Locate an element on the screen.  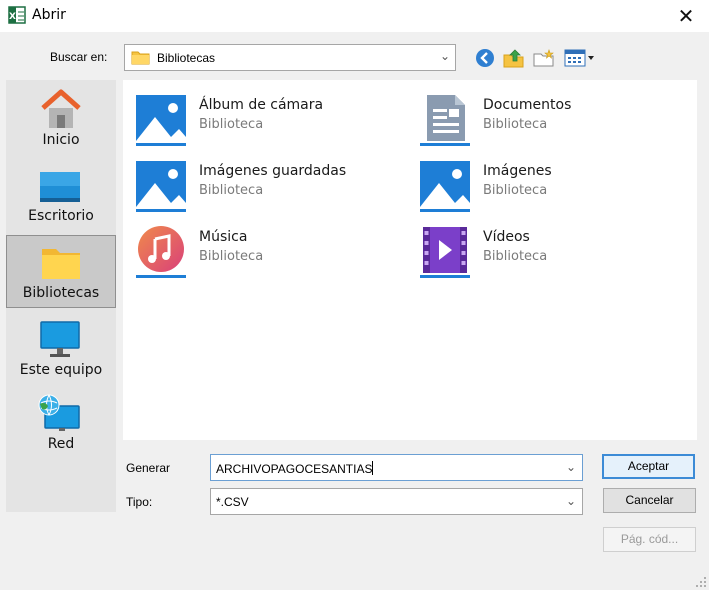
back-button is located at coordinates (485, 58).